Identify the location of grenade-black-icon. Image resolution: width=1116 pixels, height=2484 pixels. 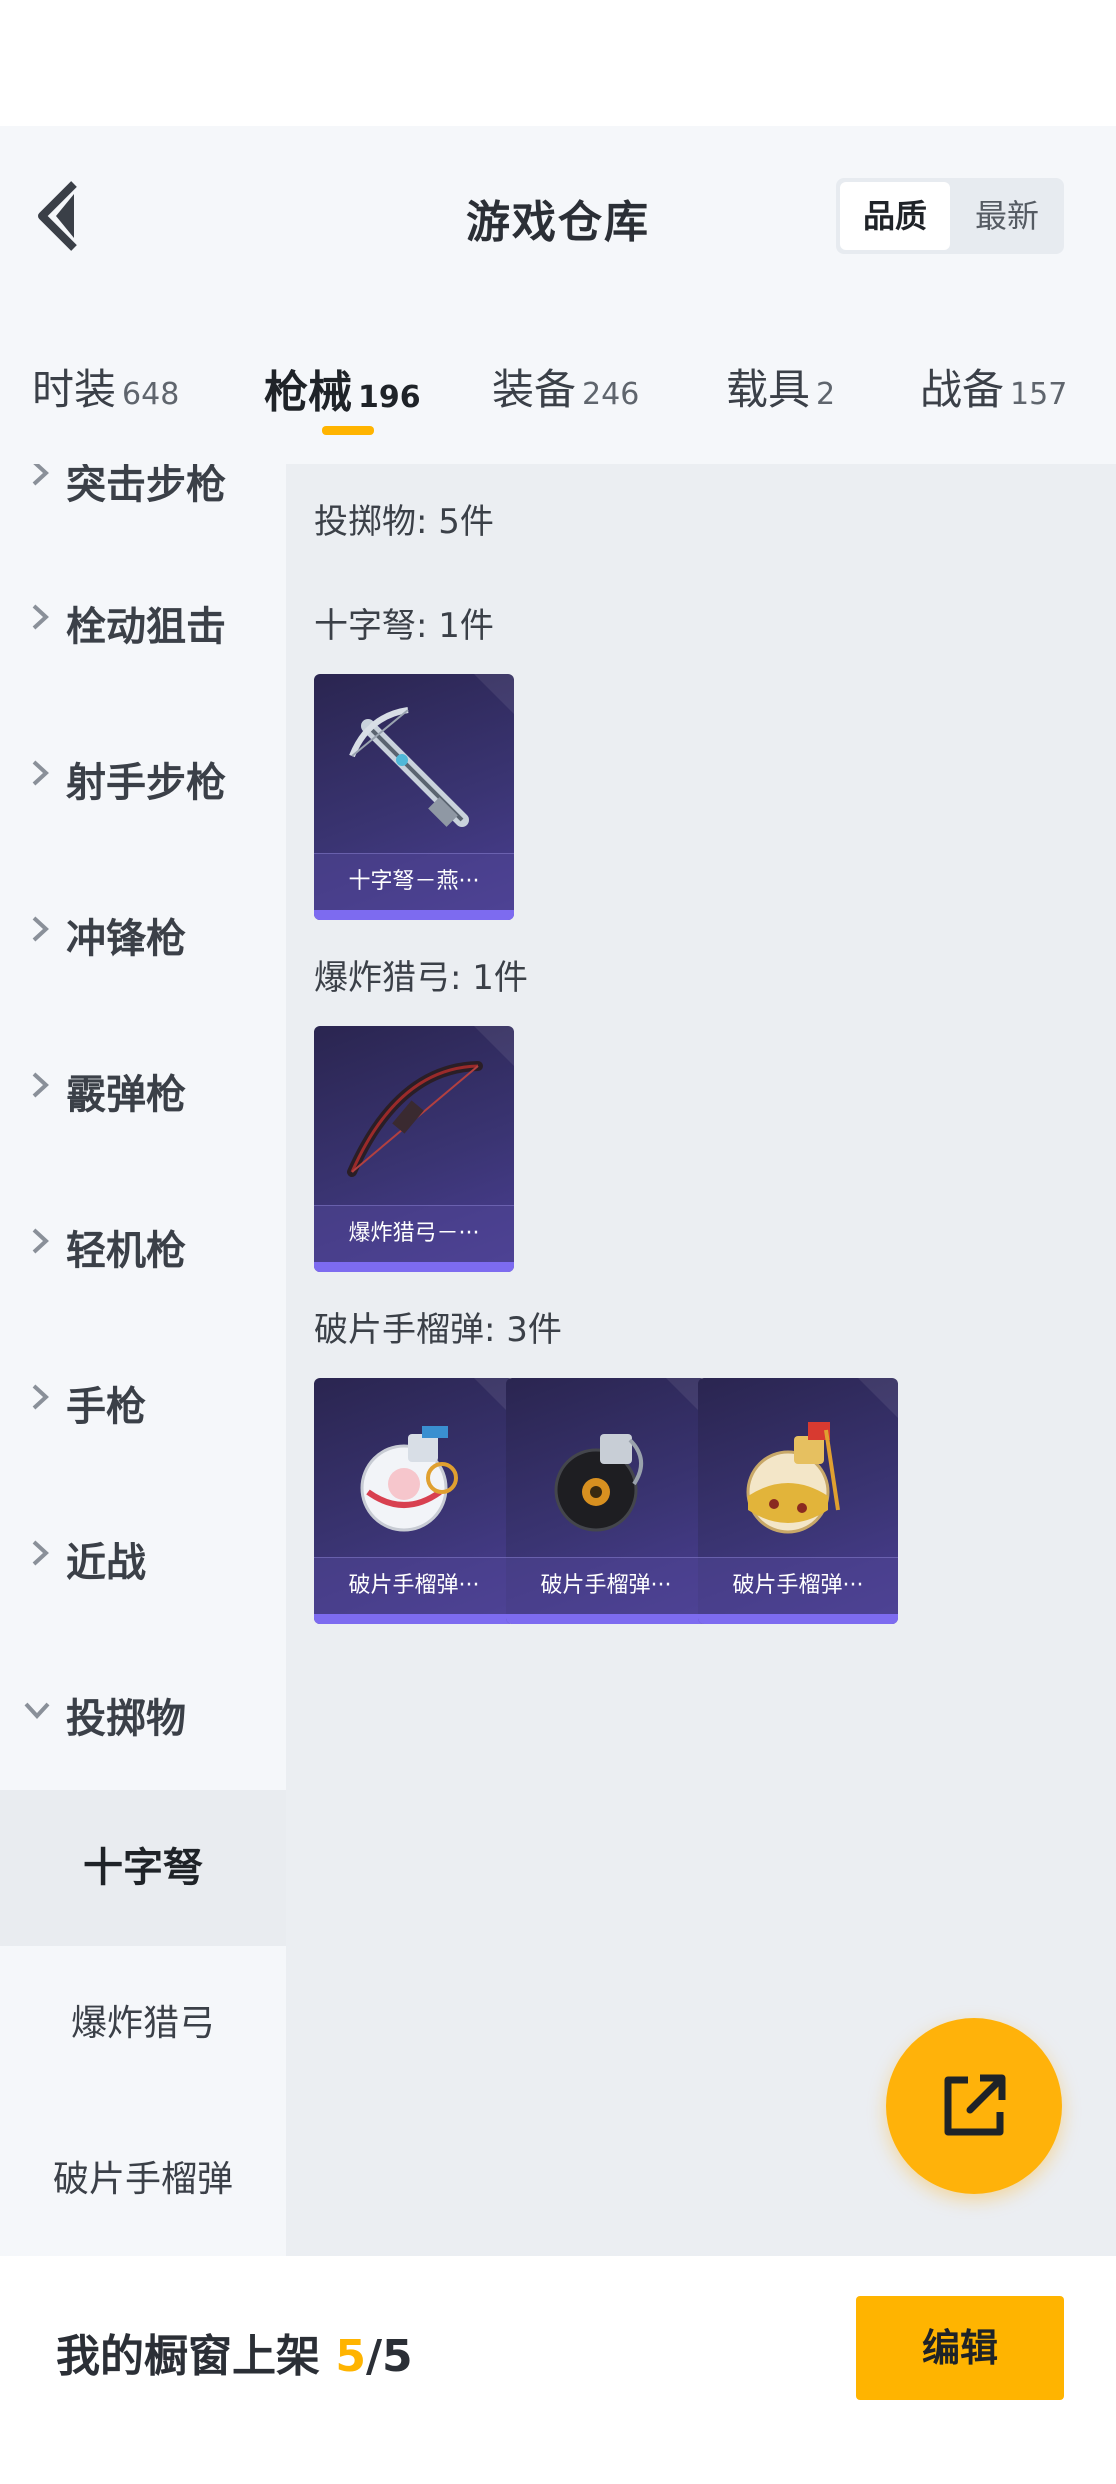
(598, 1483).